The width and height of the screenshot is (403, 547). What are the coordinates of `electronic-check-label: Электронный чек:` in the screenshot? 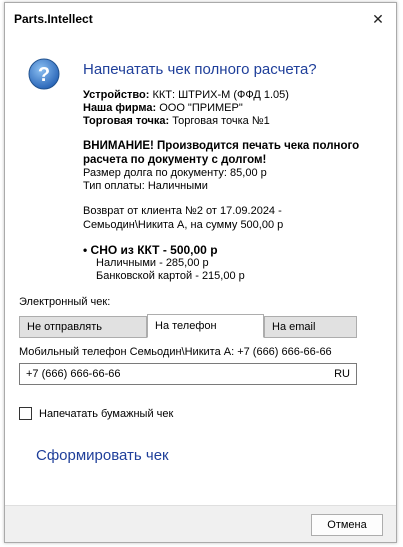 It's located at (65, 302).